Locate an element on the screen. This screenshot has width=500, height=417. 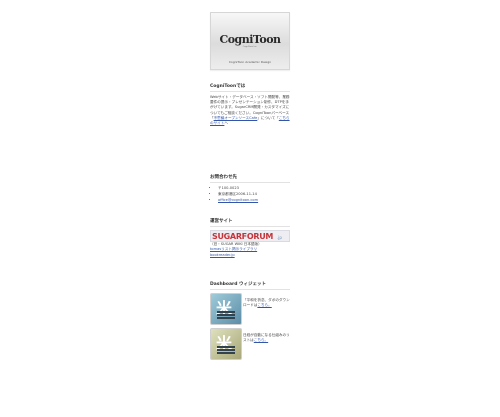
logo-wordmark: CogniToon is located at coordinates (250, 39).